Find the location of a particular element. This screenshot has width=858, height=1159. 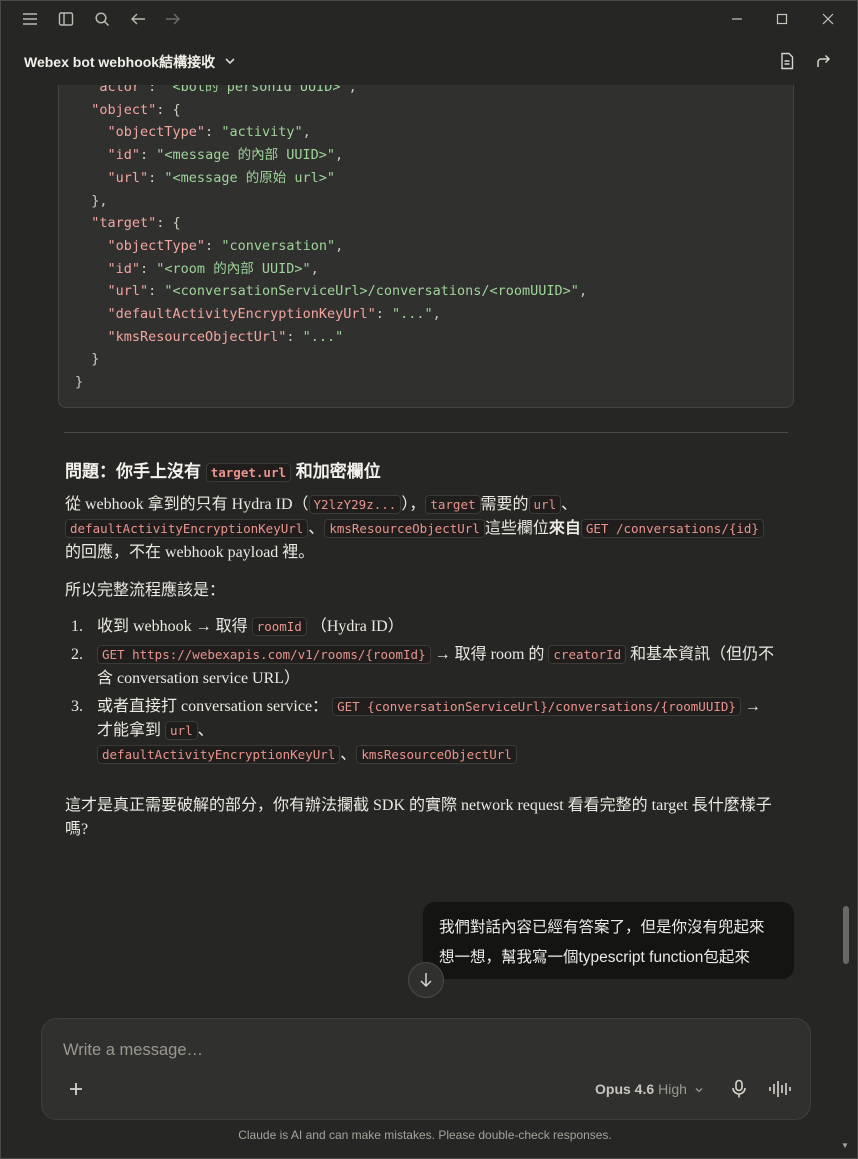

model-name: Opus 4.6 is located at coordinates (625, 1089).